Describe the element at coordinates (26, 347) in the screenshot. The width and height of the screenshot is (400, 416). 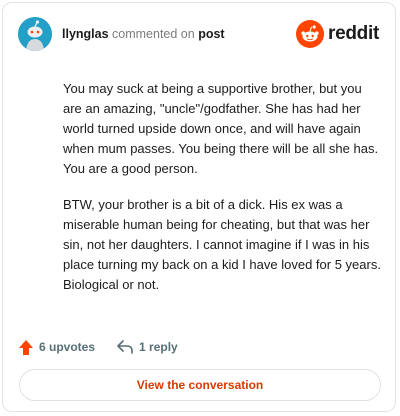
I see `upvote-arrow-icon` at that location.